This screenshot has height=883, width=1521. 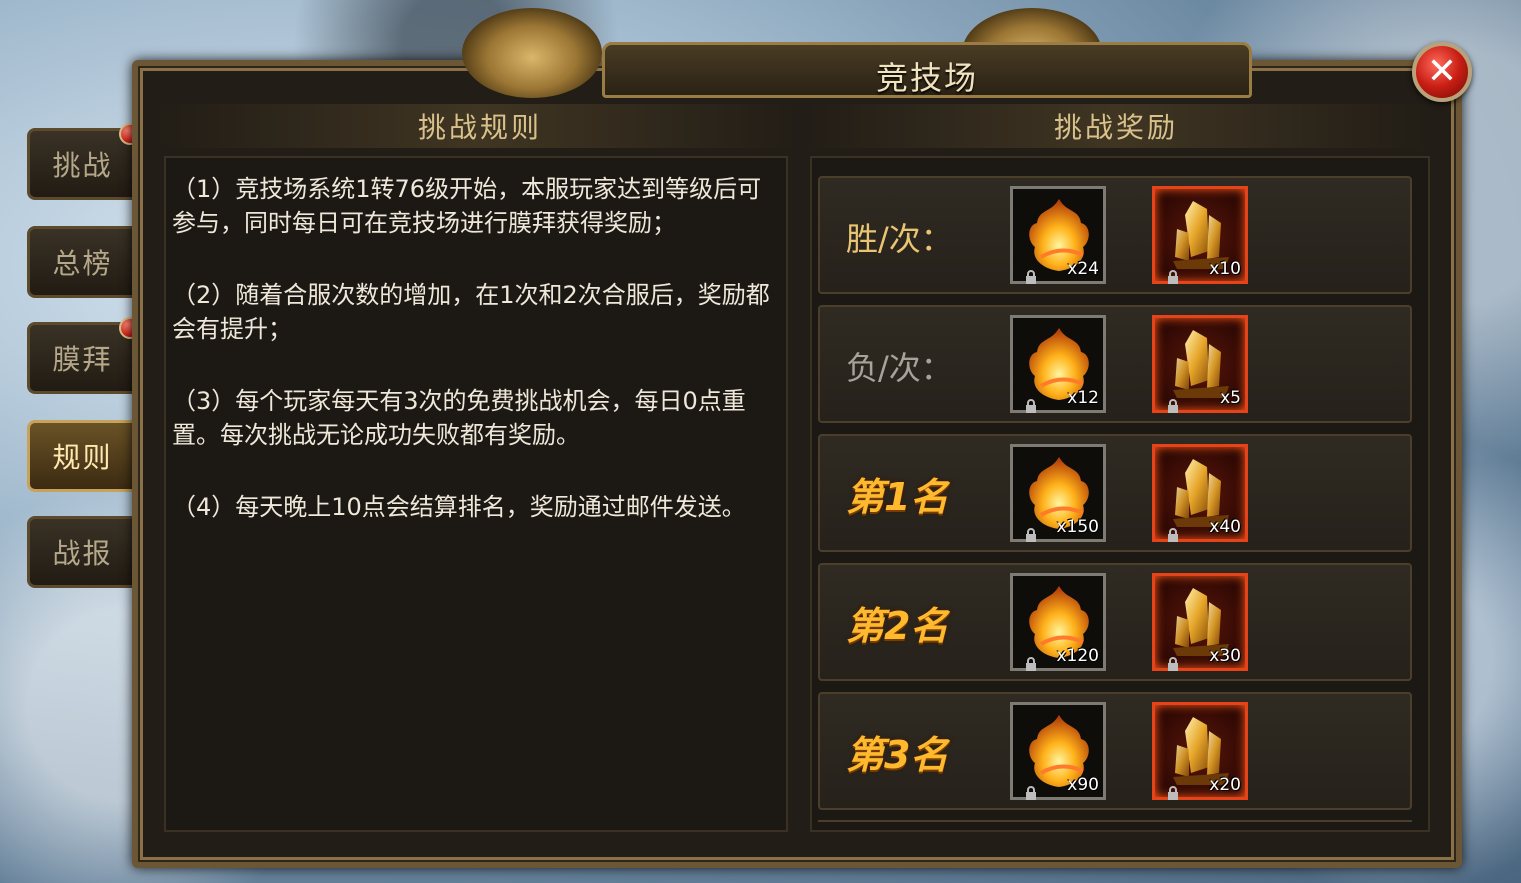 What do you see at coordinates (1225, 656) in the screenshot?
I see `item-count: x30` at bounding box center [1225, 656].